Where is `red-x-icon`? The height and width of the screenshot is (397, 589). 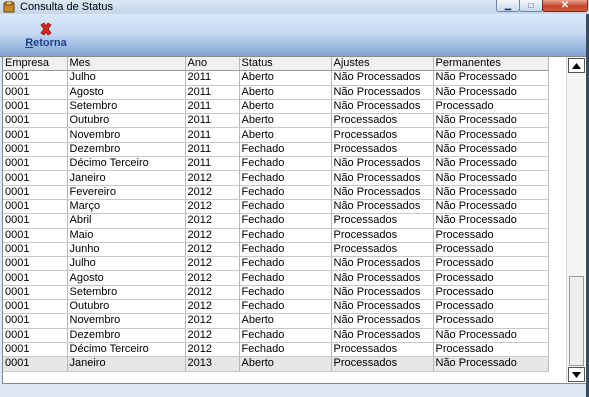 red-x-icon is located at coordinates (46, 29).